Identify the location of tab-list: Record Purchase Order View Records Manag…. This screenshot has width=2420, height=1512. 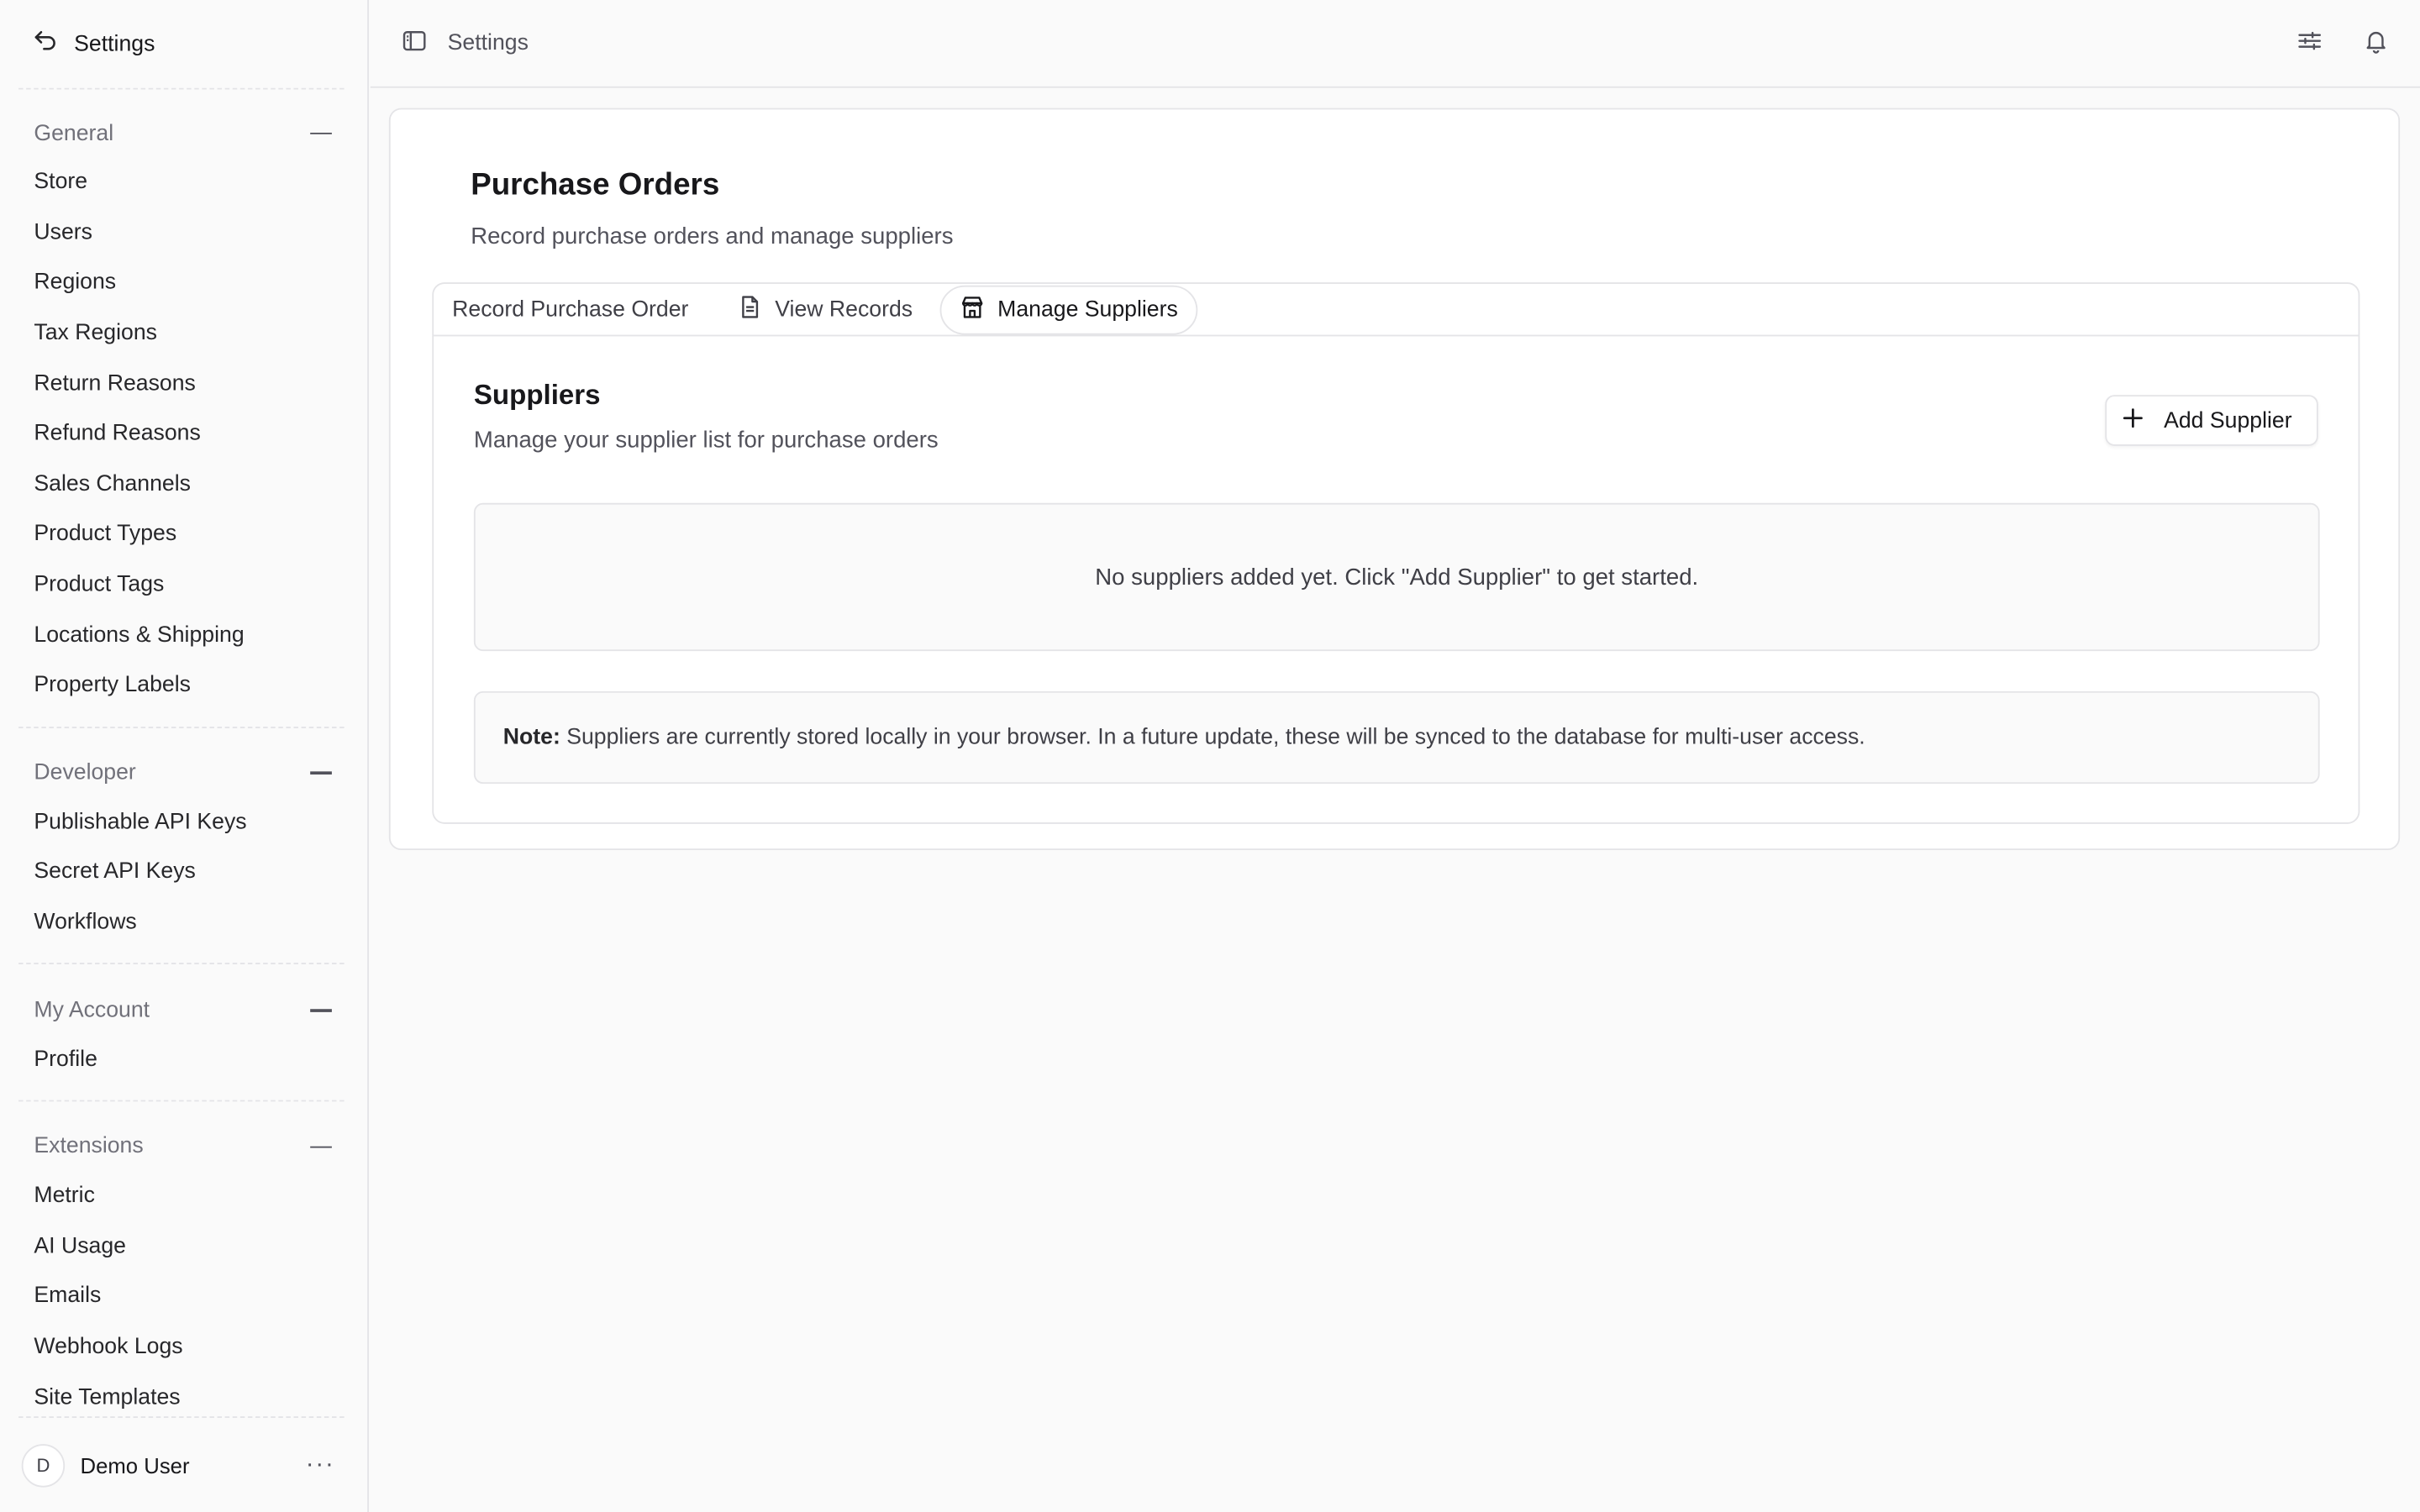
(1396, 310).